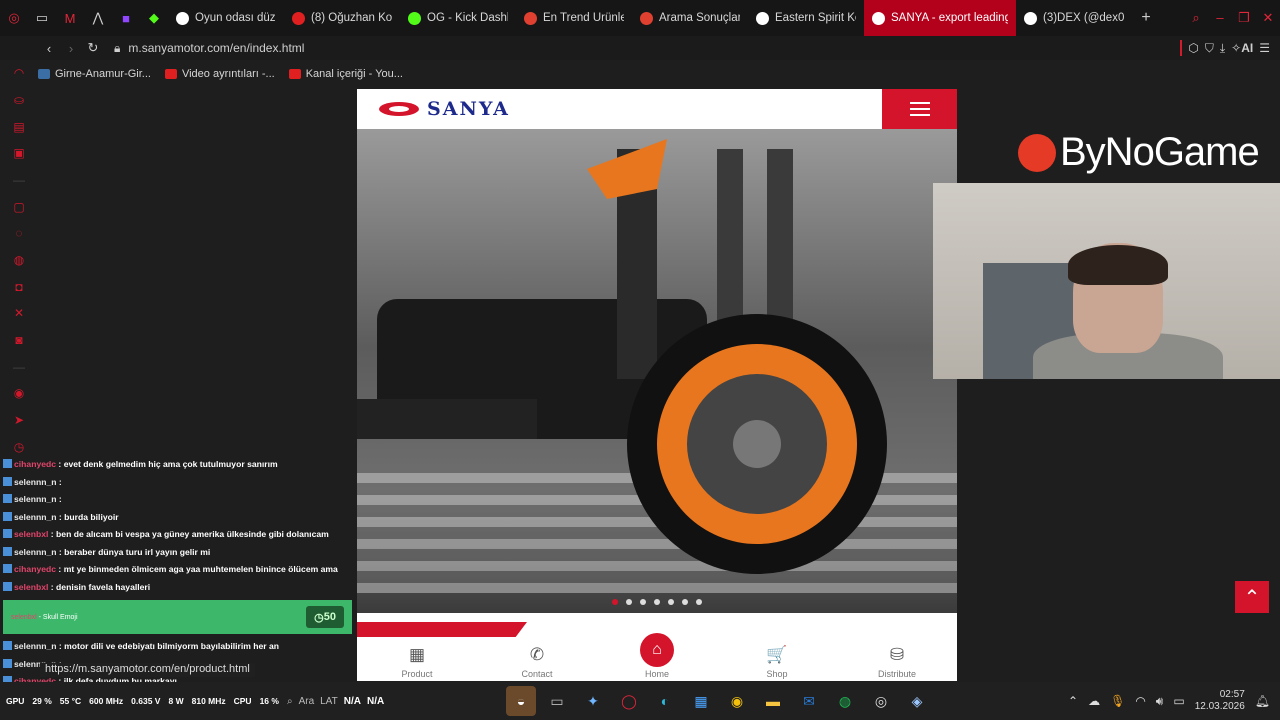 This screenshot has width=1280, height=720. What do you see at coordinates (19, 153) in the screenshot?
I see `player-icon: ▣` at bounding box center [19, 153].